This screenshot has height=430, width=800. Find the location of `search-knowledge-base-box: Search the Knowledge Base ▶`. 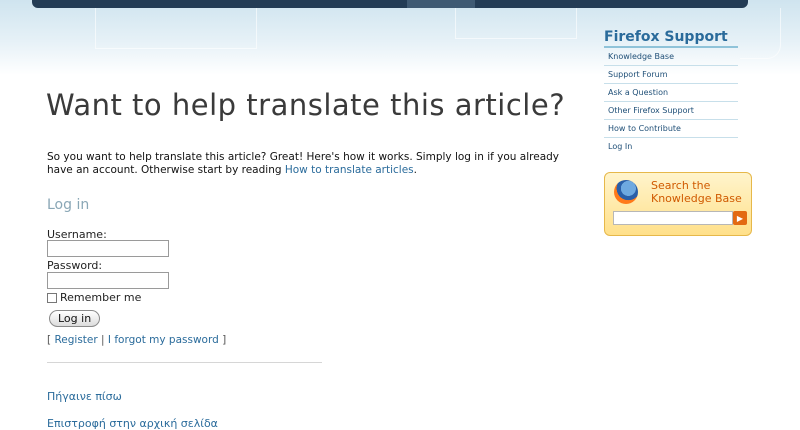

search-knowledge-base-box: Search the Knowledge Base ▶ is located at coordinates (678, 204).